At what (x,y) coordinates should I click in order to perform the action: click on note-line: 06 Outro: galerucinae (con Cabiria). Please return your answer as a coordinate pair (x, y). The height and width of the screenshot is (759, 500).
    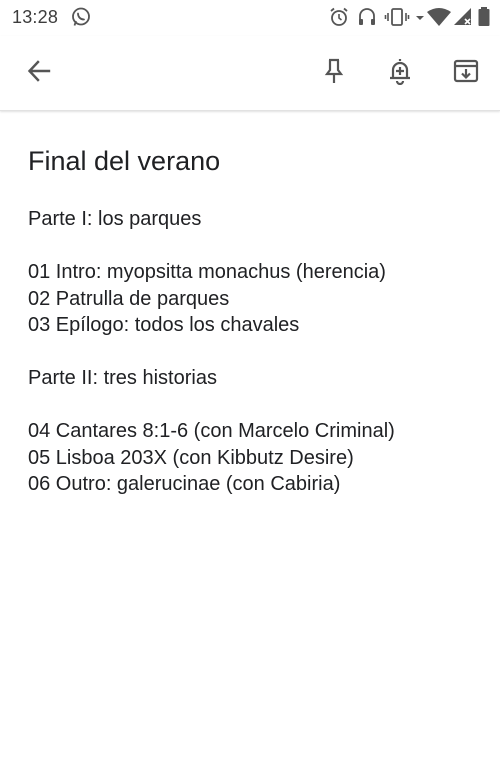
    Looking at the image, I should click on (184, 484).